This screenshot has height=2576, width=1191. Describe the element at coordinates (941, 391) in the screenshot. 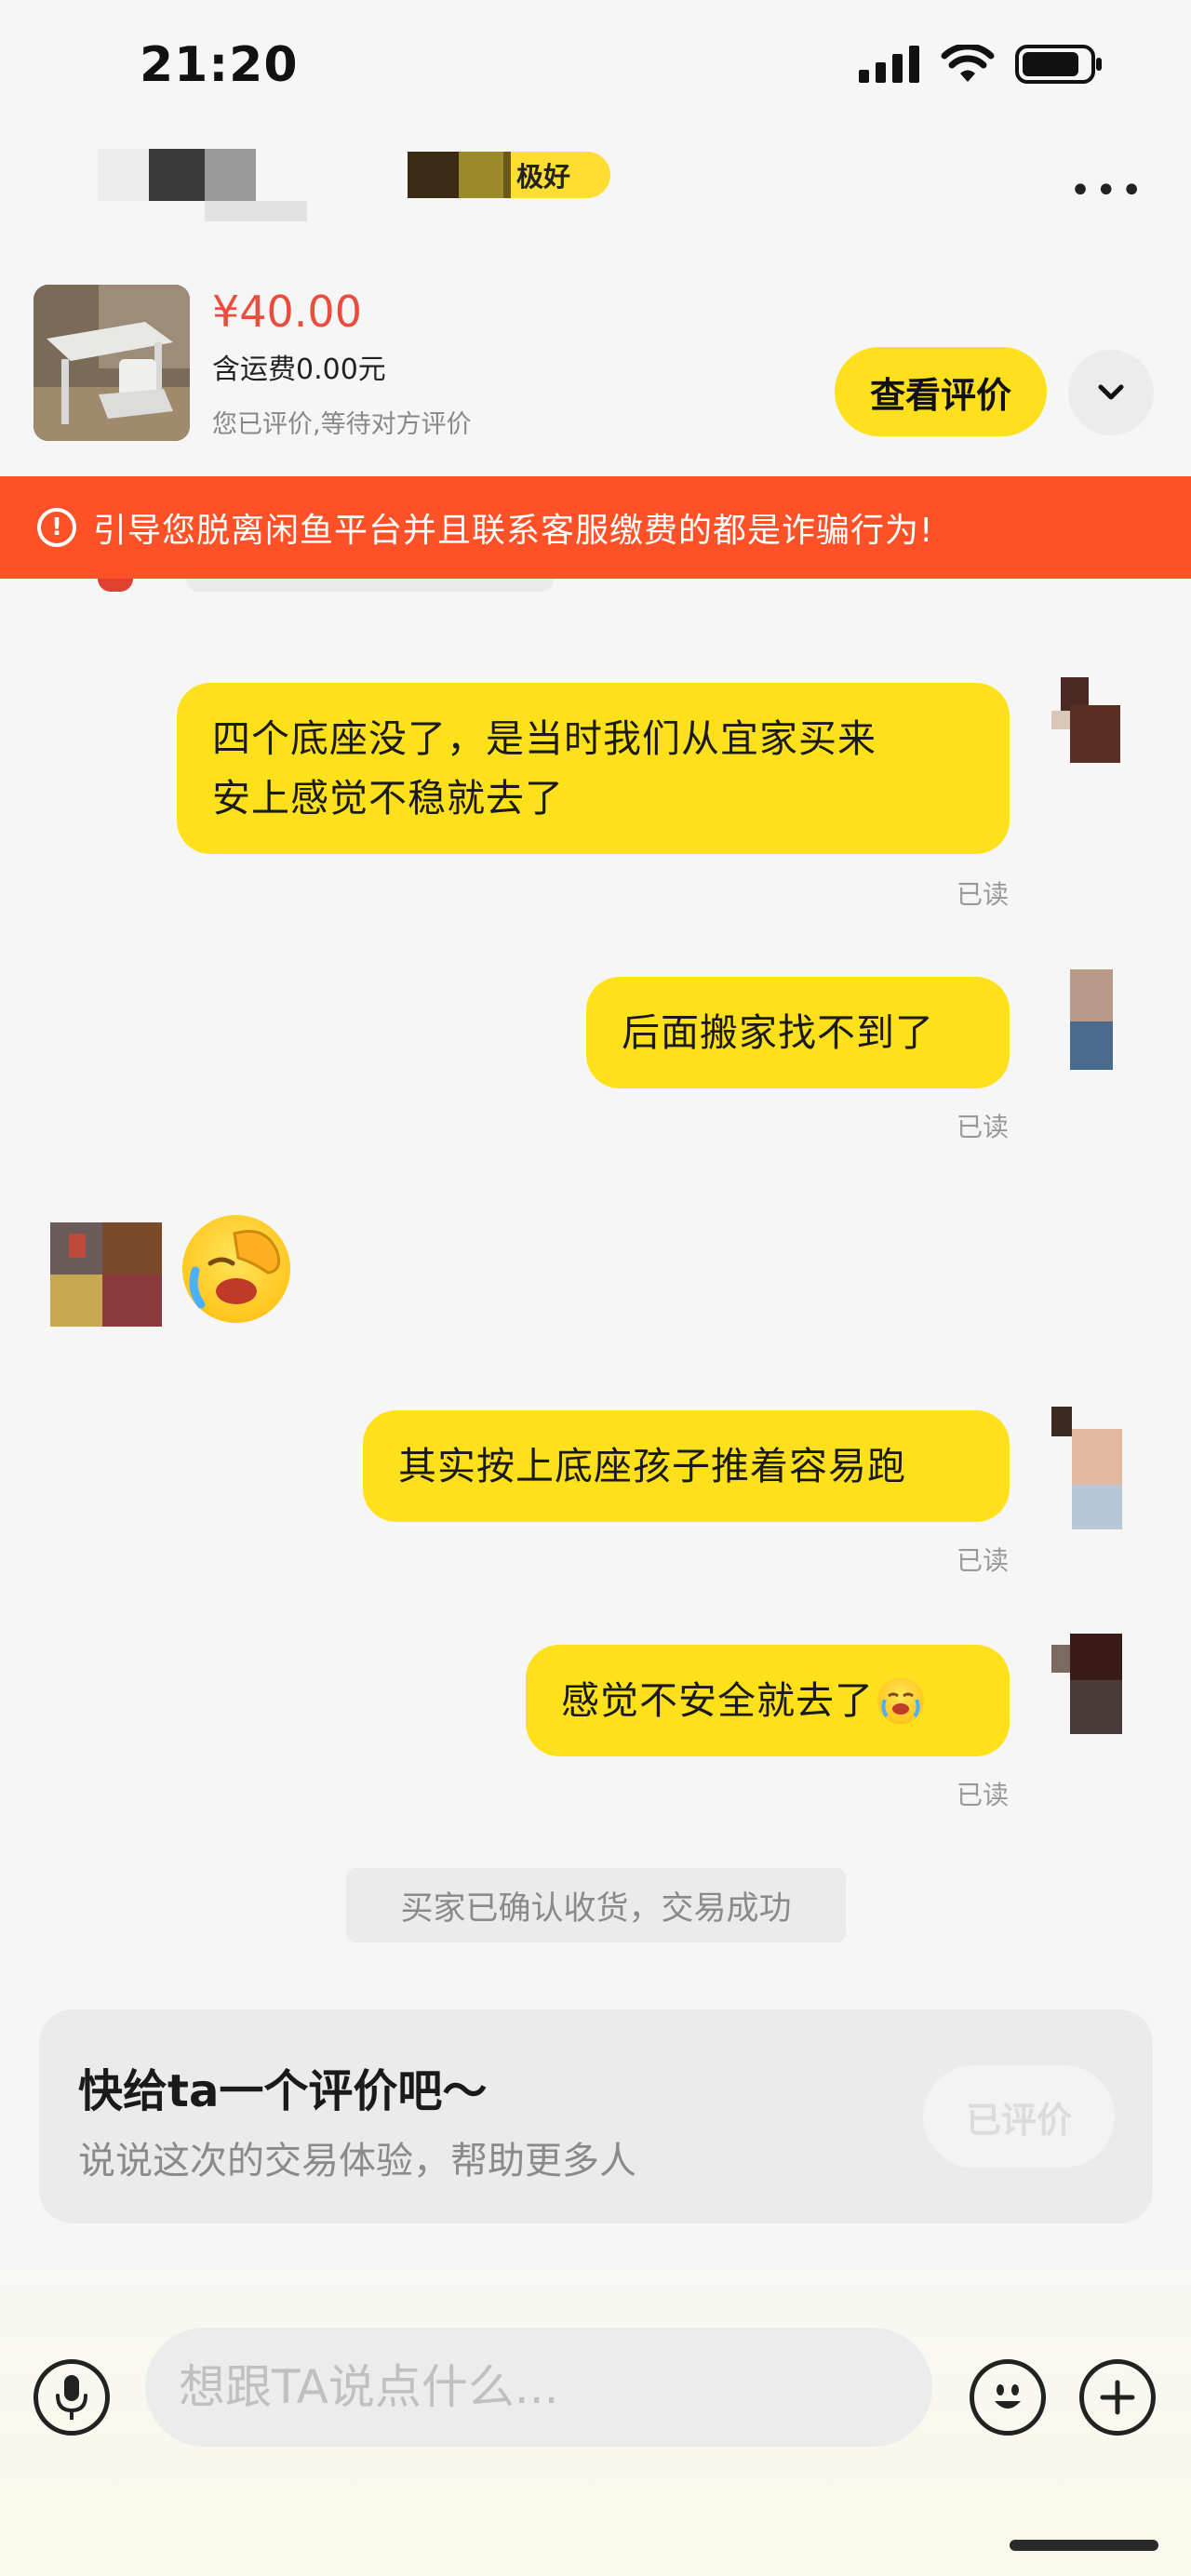

I see `view-review-button: 查看评价` at that location.